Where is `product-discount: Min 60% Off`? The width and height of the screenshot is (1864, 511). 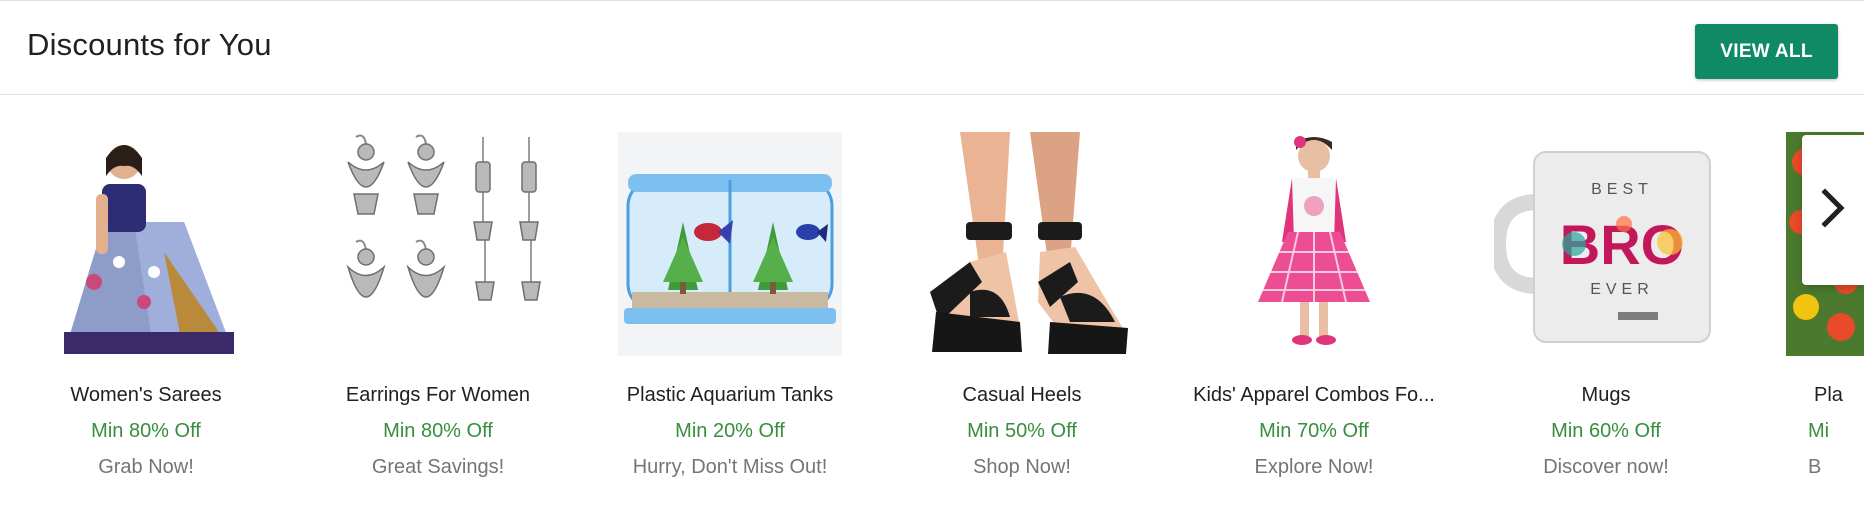 product-discount: Min 60% Off is located at coordinates (1606, 431).